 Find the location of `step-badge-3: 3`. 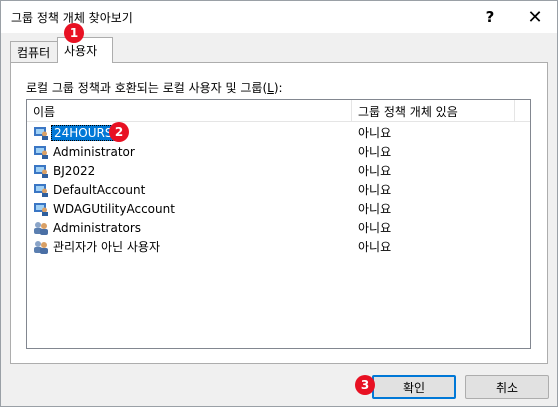

step-badge-3: 3 is located at coordinates (365, 385).